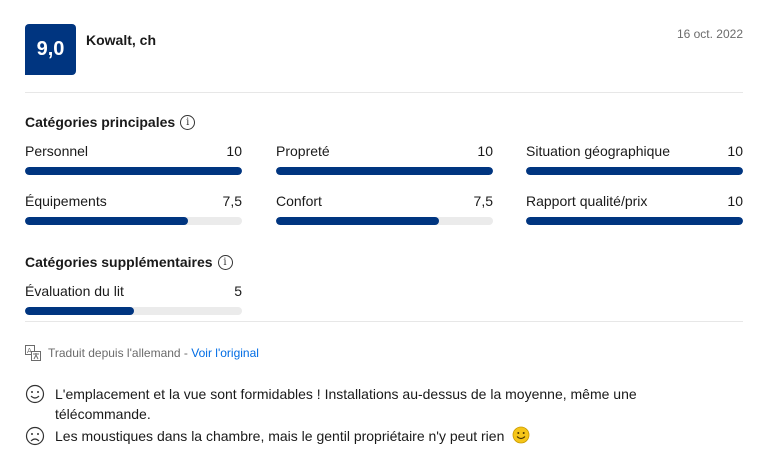  I want to click on category-label: Propreté, so click(303, 151).